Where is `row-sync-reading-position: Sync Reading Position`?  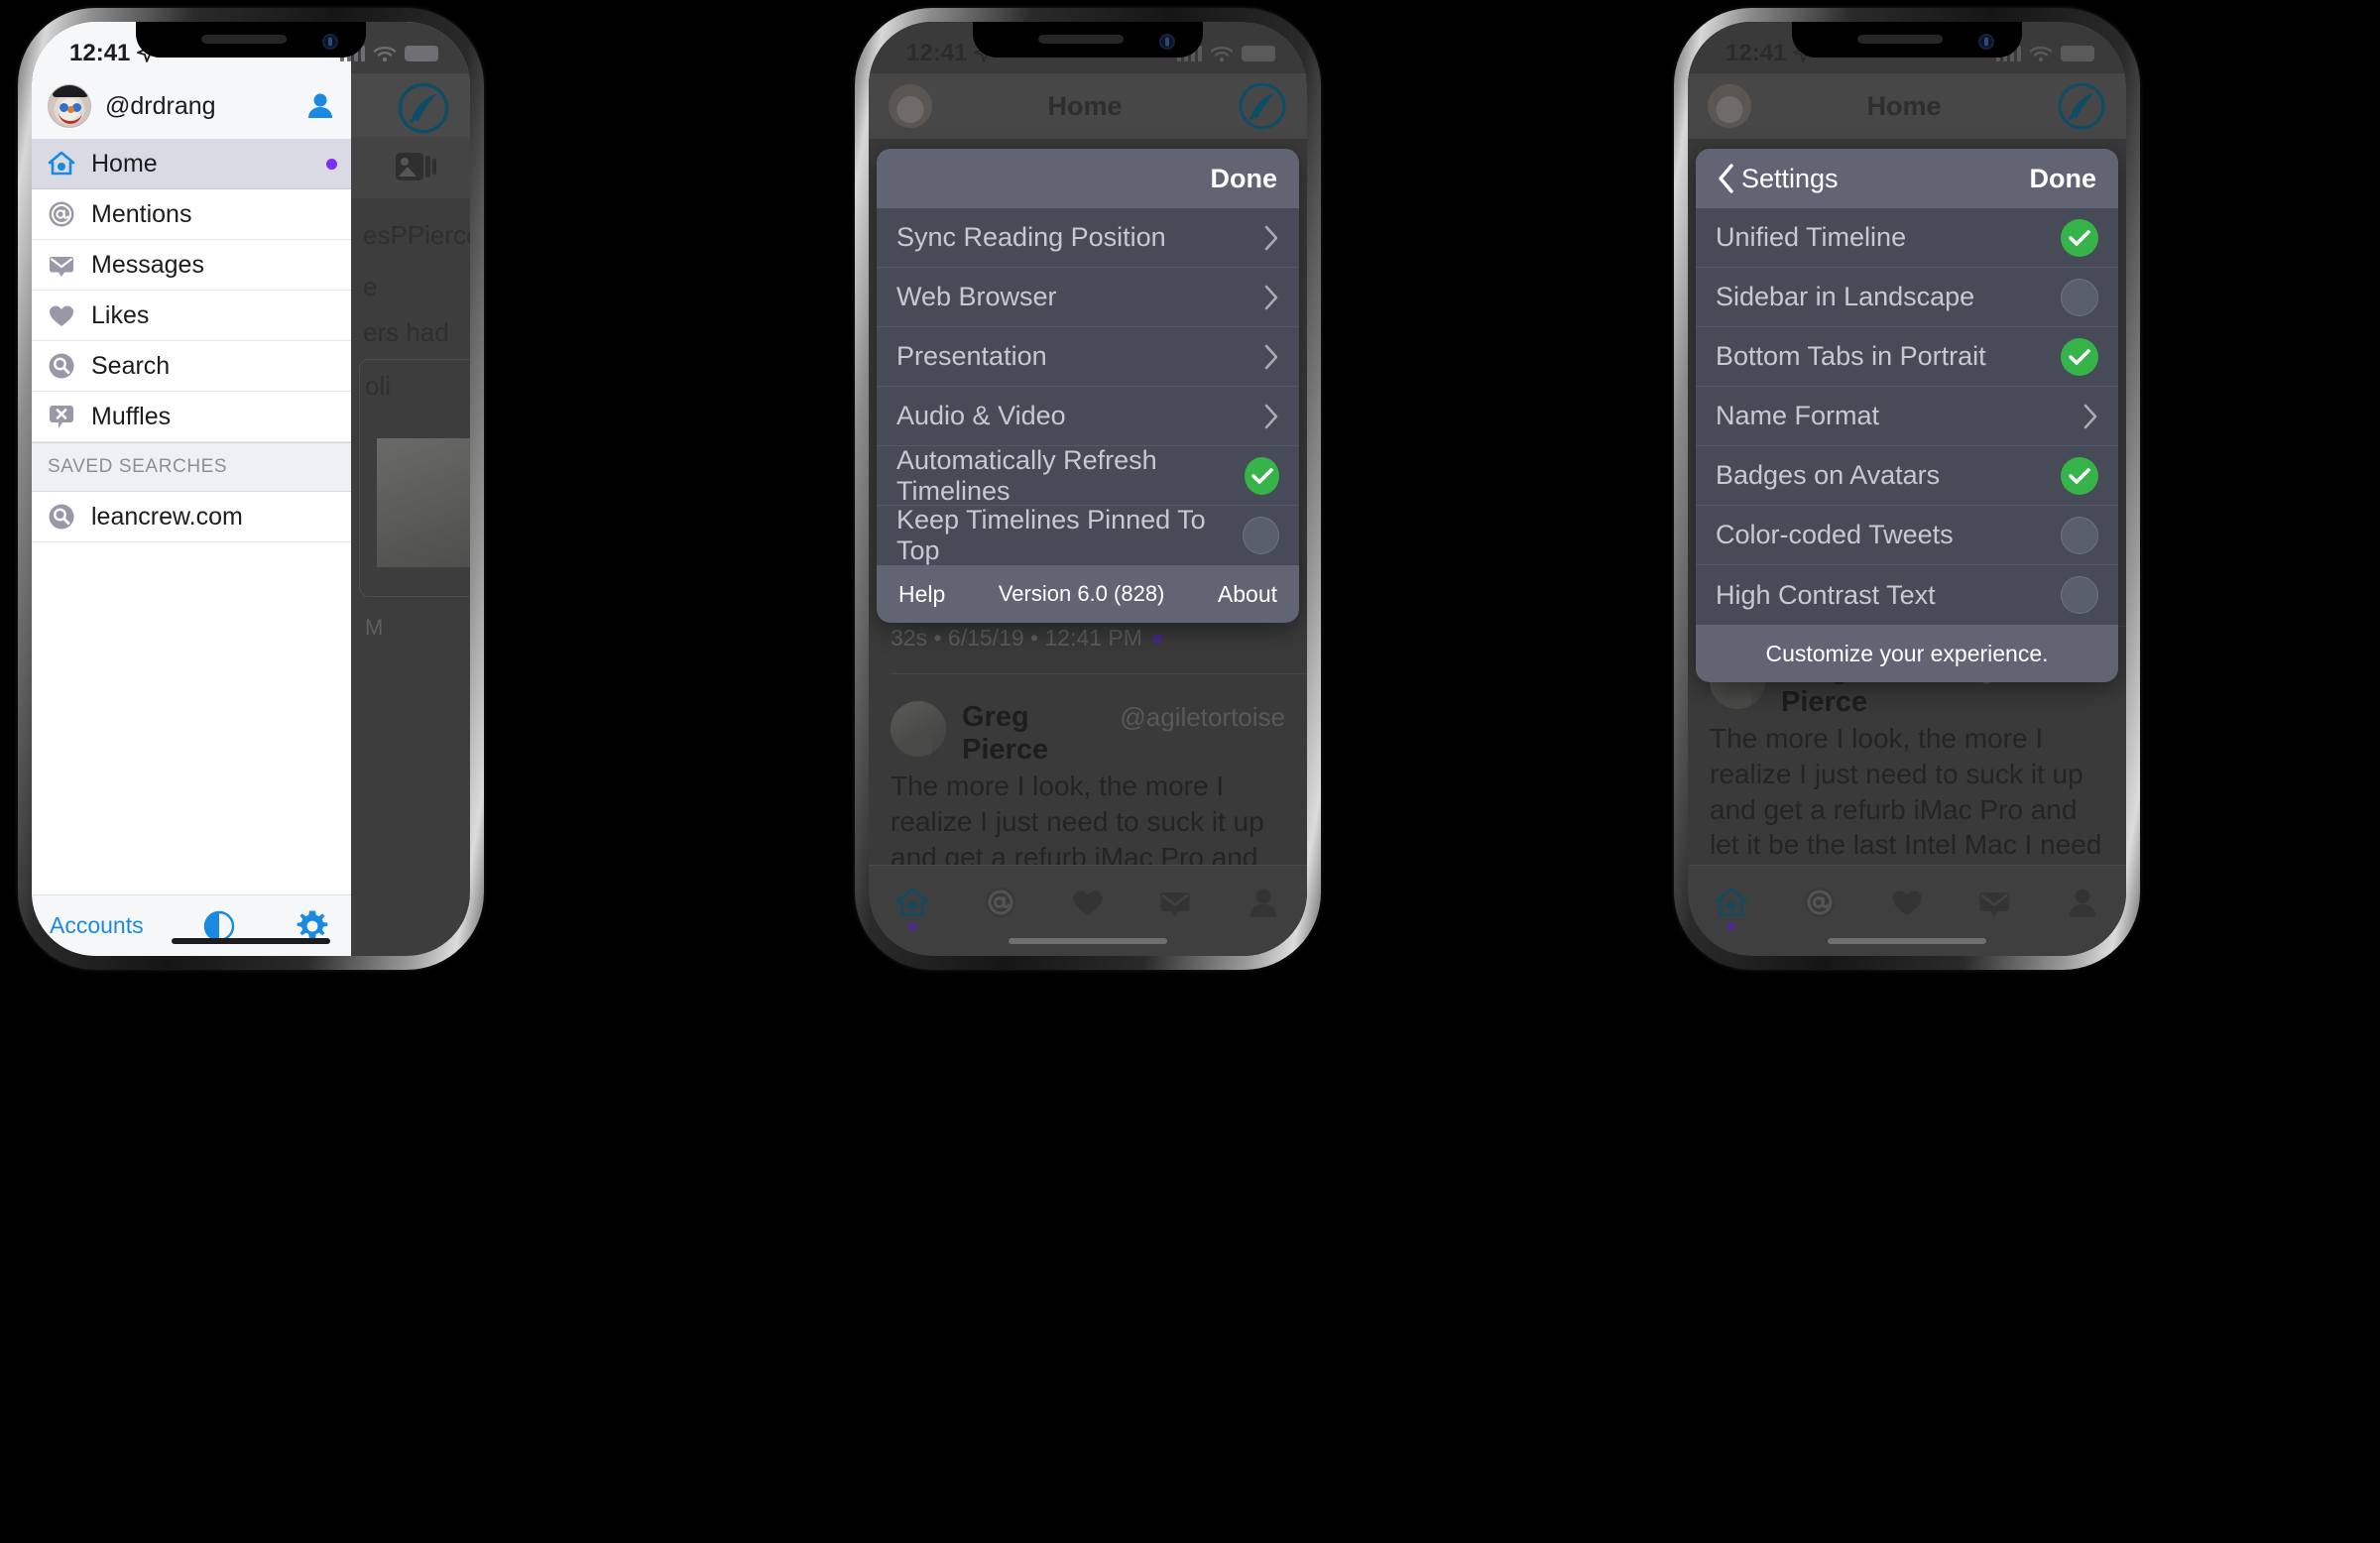 row-sync-reading-position: Sync Reading Position is located at coordinates (1088, 238).